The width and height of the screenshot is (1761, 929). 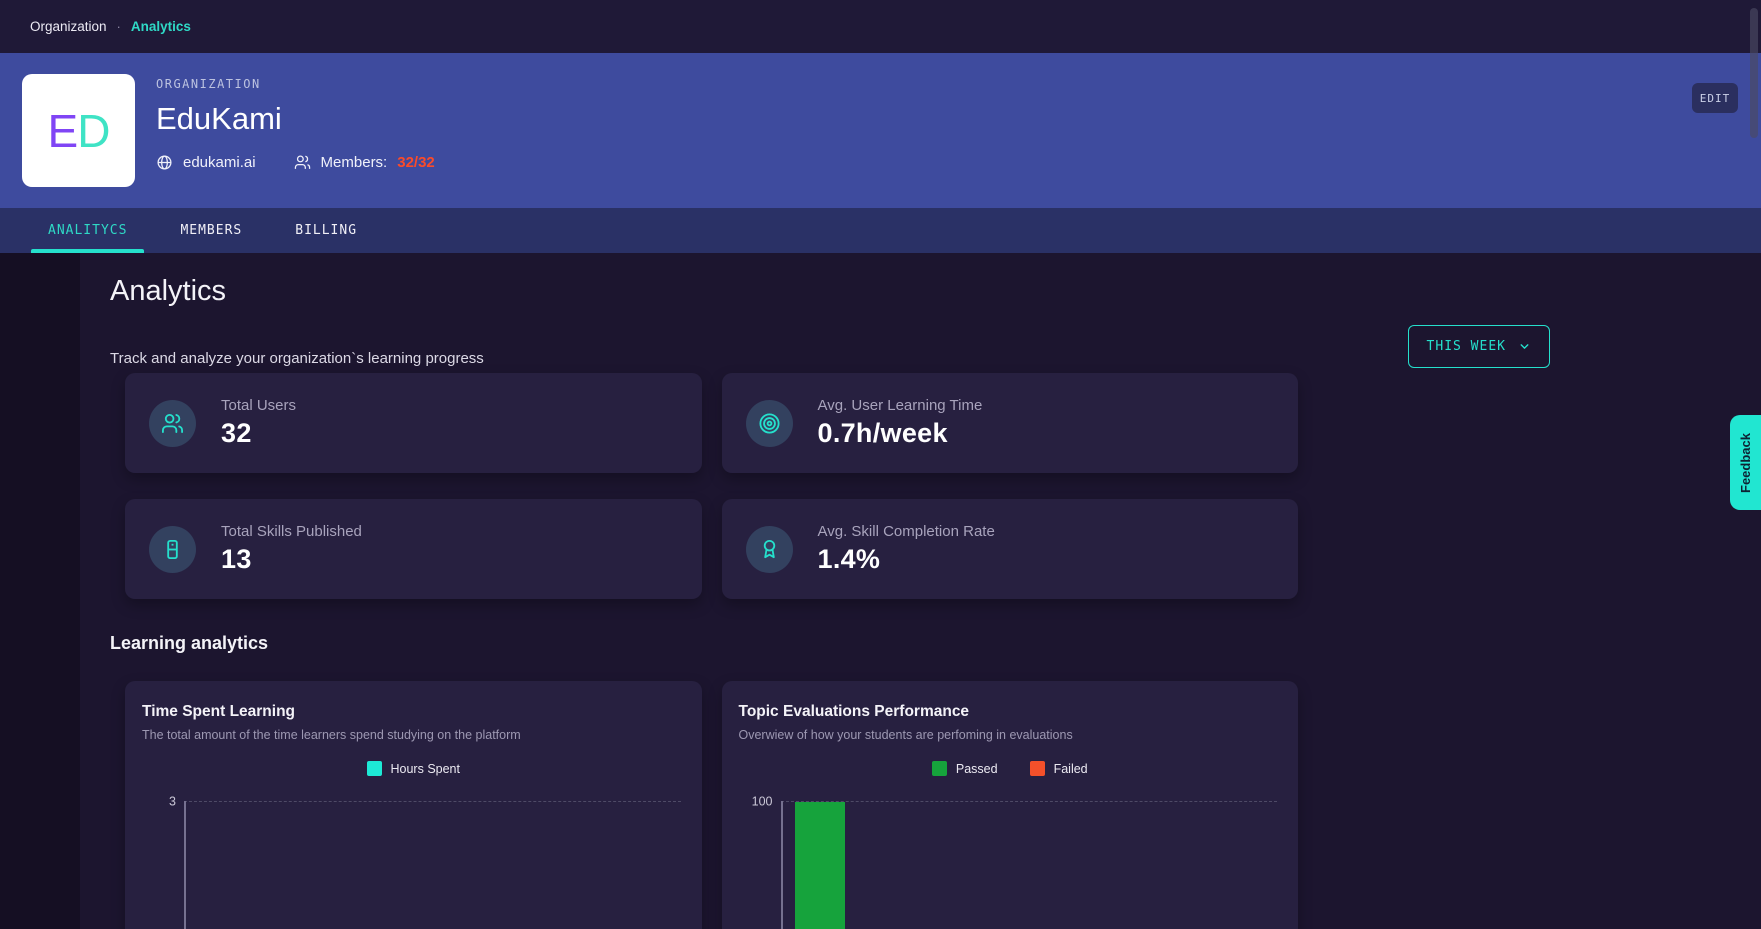 I want to click on stat-value: 13, so click(x=236, y=559).